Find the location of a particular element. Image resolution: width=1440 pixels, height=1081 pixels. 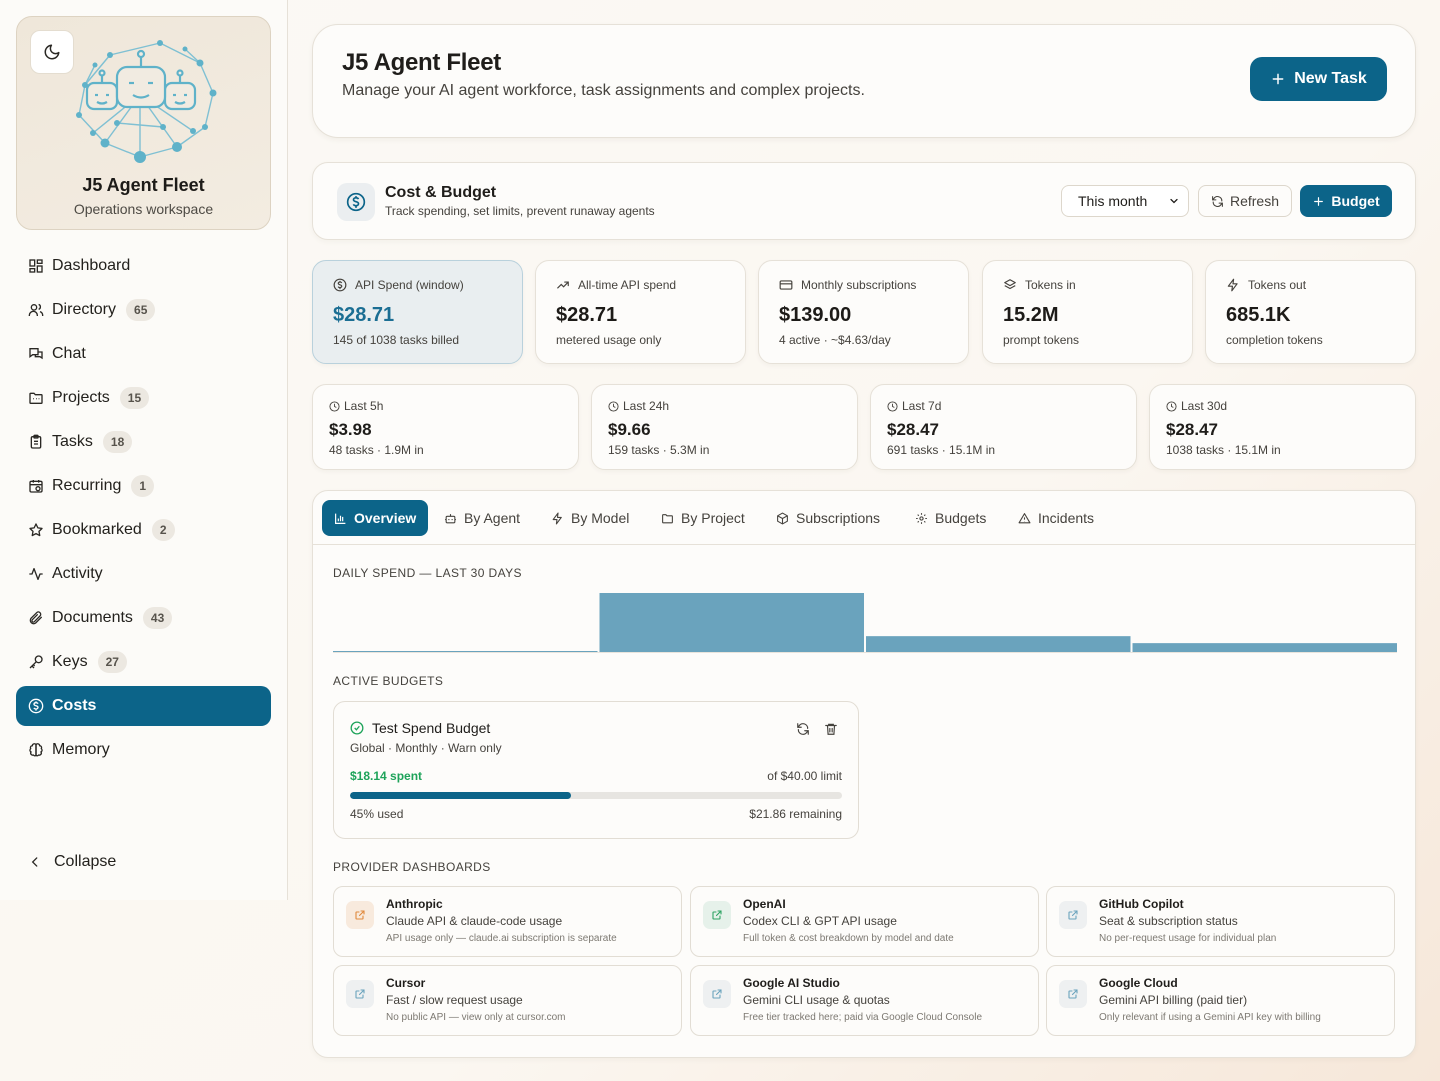

users-icon is located at coordinates (36, 310).